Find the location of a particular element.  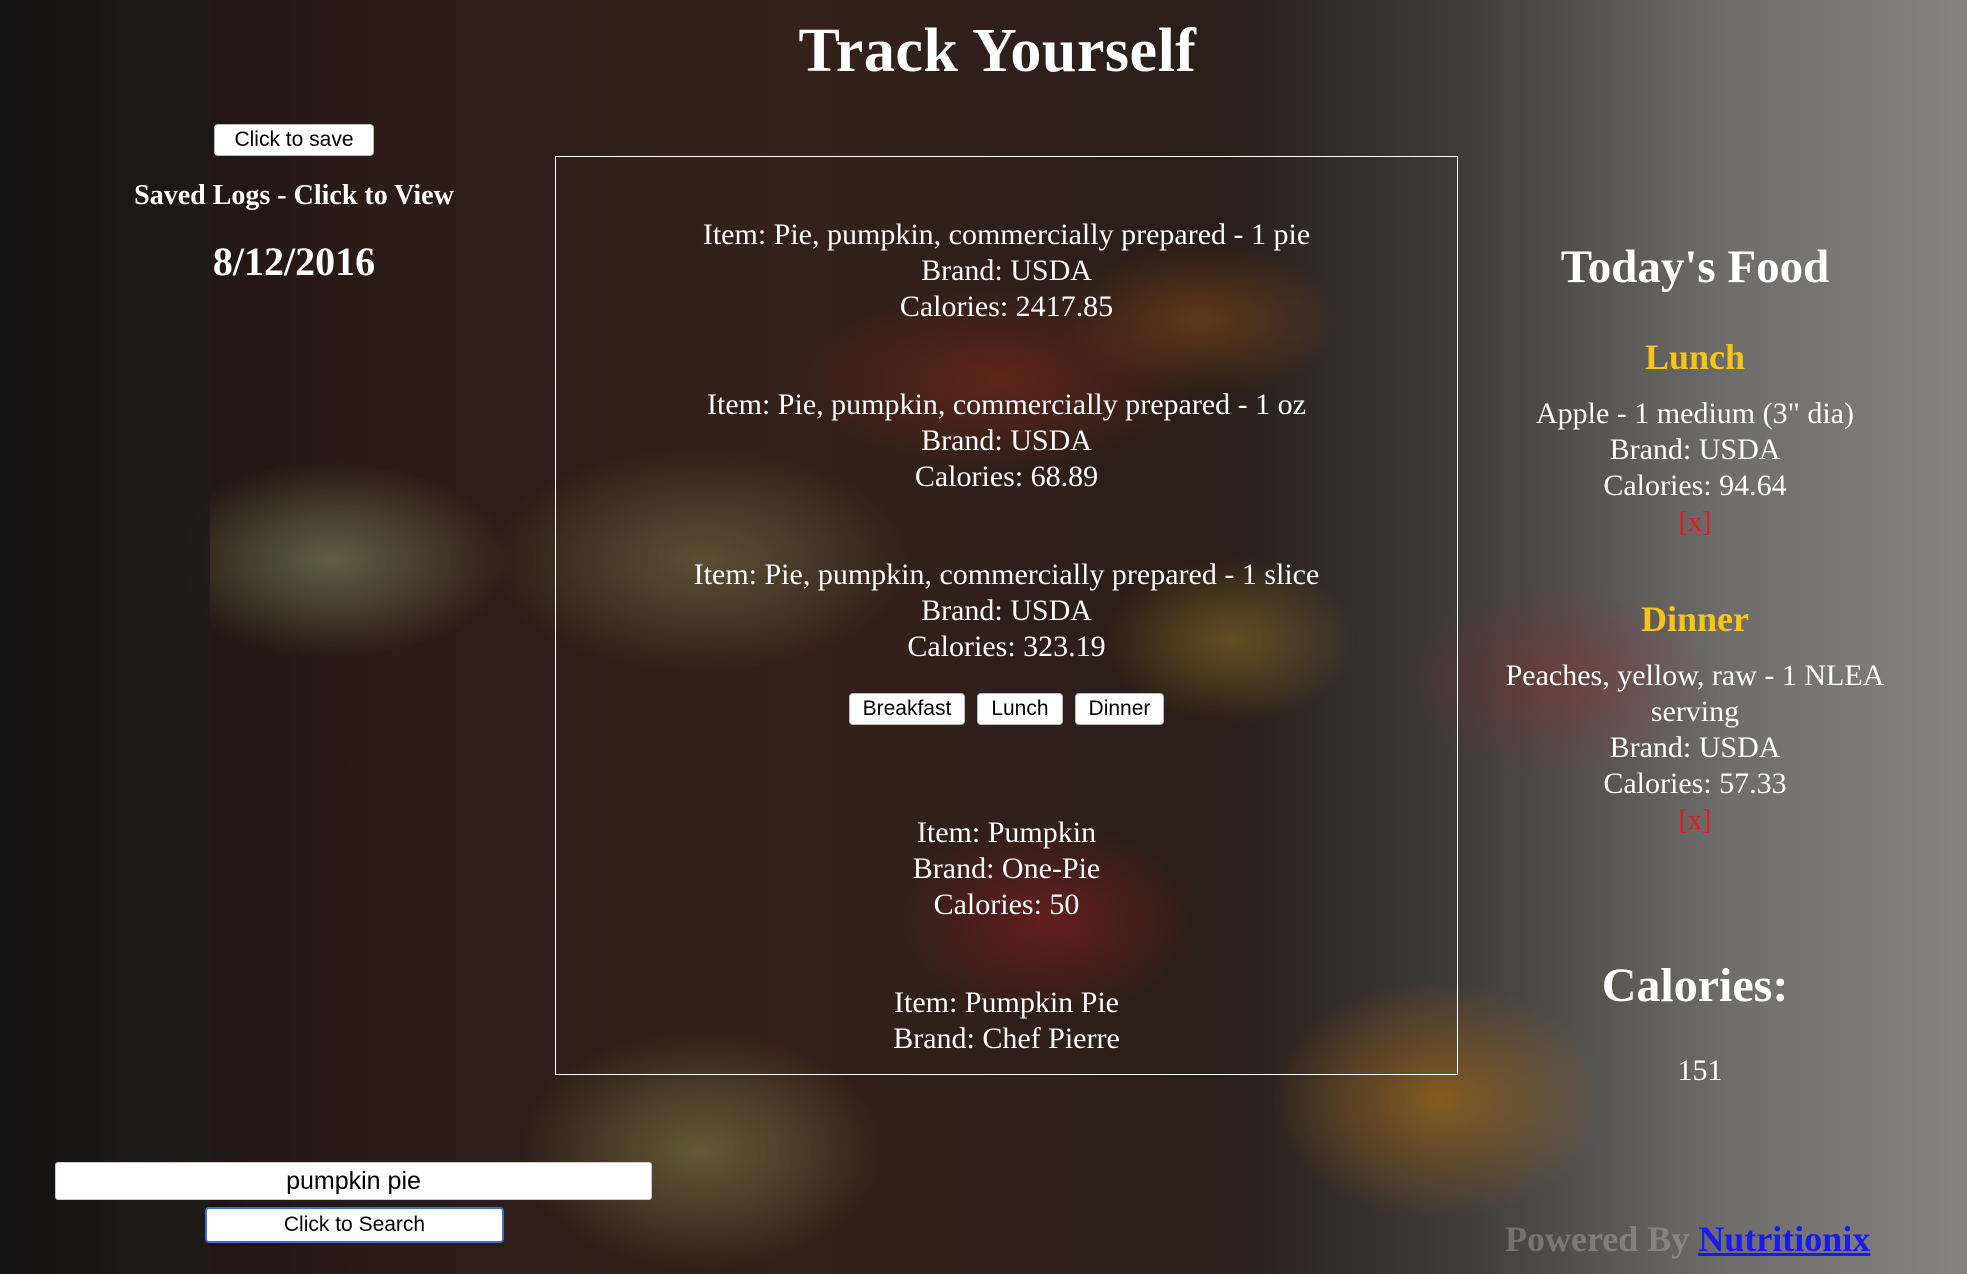

entry-item-name: Peaches, yellow, raw - 1 NLEA serving is located at coordinates (1695, 693).